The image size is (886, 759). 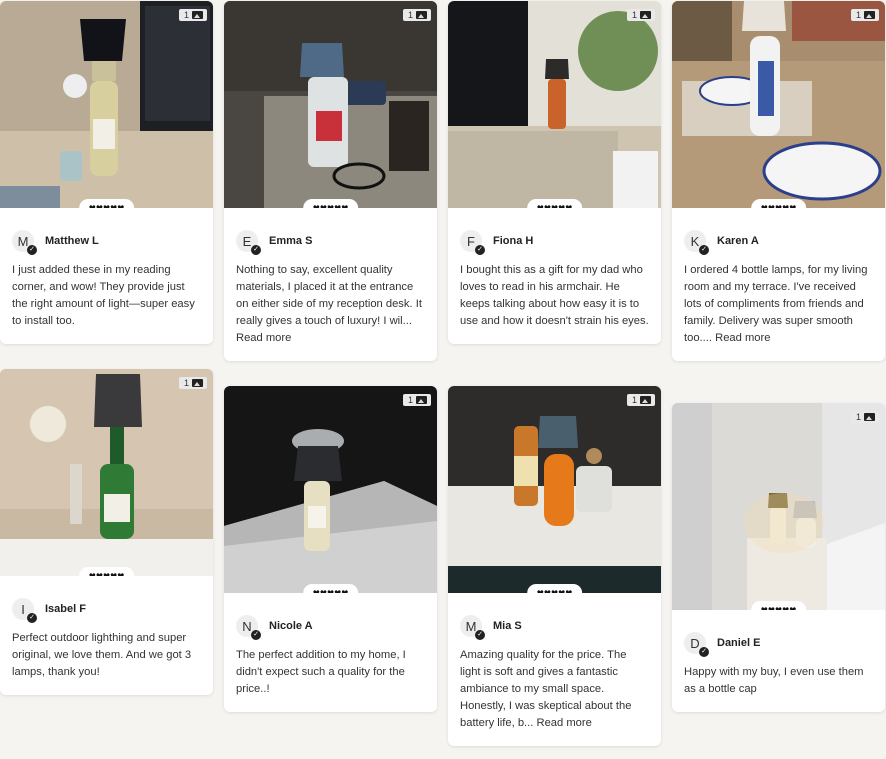 I want to click on reviewer-name: Matthew L, so click(x=72, y=241).